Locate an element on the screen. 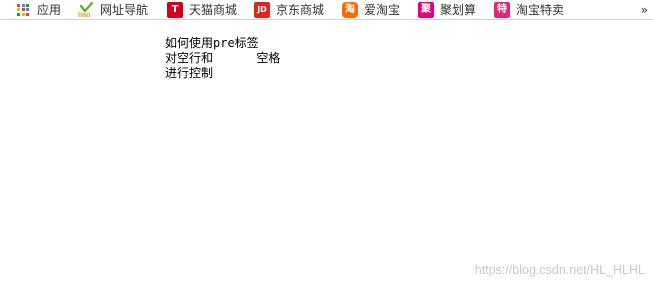 This screenshot has height=288, width=653. watermark: https://blog.csdn.net/HL_HLHL is located at coordinates (559, 270).